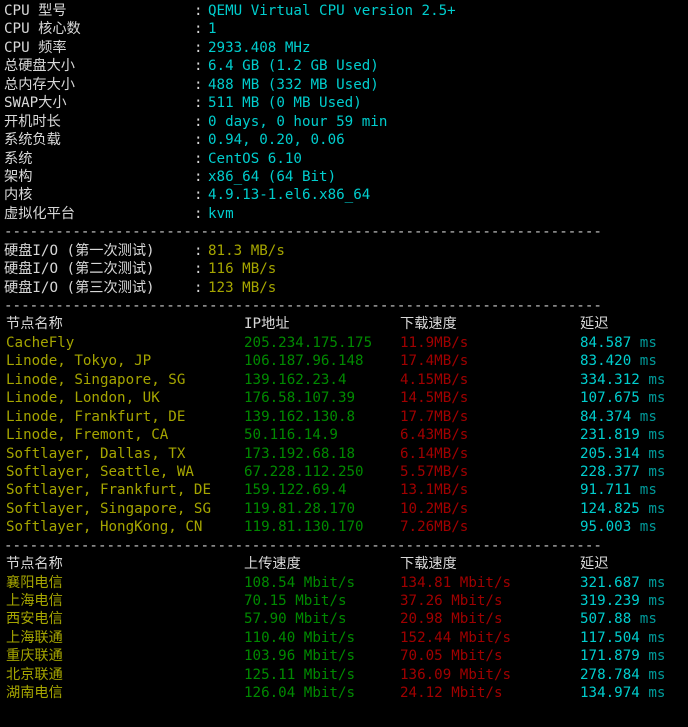 Image resolution: width=688 pixels, height=727 pixels. Describe the element at coordinates (34, 637) in the screenshot. I see `cell-node-name: 上海联通` at that location.